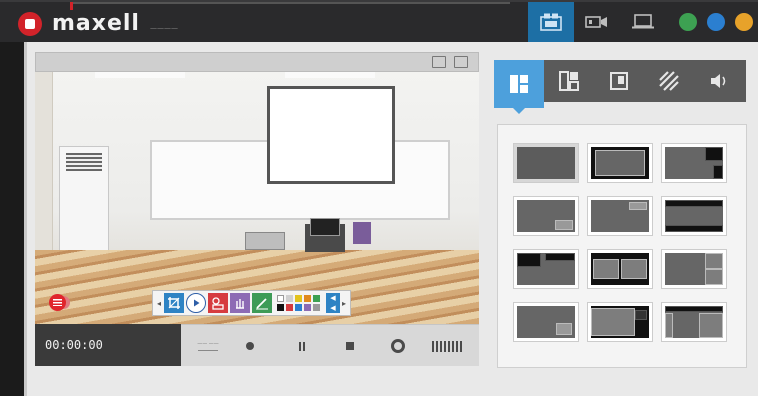  I want to click on brand-subtitle: ————, so click(163, 27).